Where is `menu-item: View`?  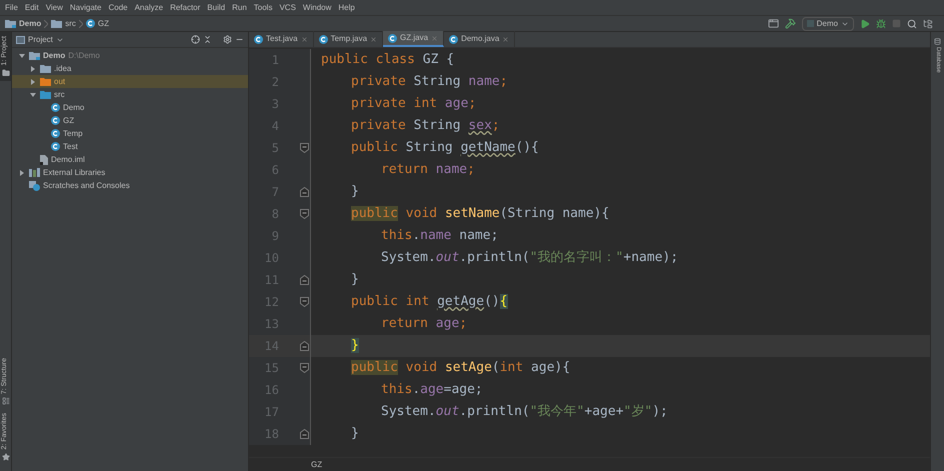
menu-item: View is located at coordinates (54, 8).